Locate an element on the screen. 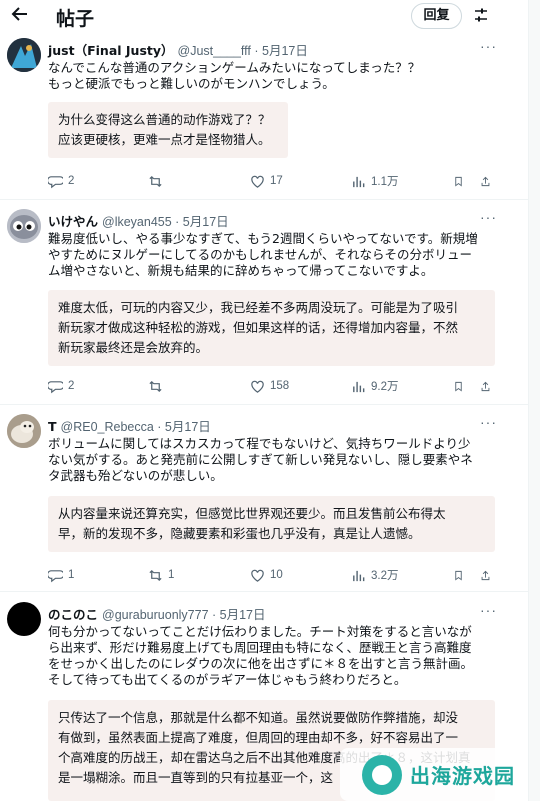 Image resolution: width=540 pixels, height=801 pixels. text-line: ム増やさないと、新規も結果的に辞めちゃって帰ってこないですよ。 is located at coordinates (241, 270).